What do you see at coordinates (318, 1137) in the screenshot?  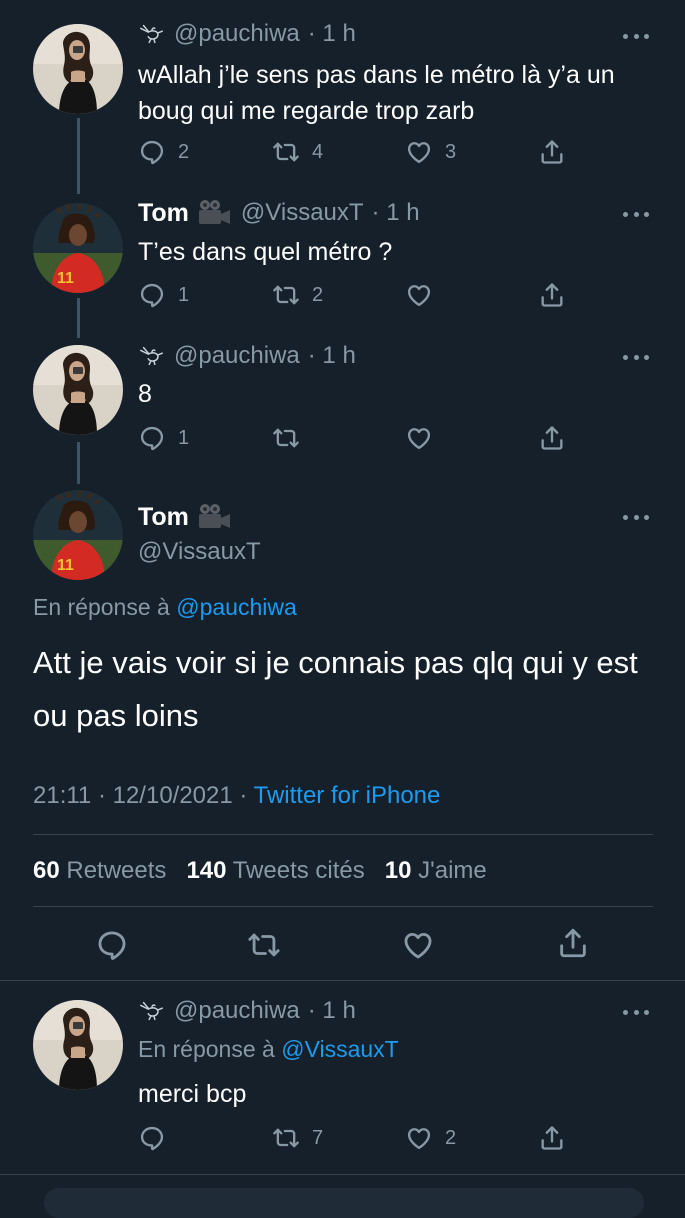 I see `retweet-count: 7` at bounding box center [318, 1137].